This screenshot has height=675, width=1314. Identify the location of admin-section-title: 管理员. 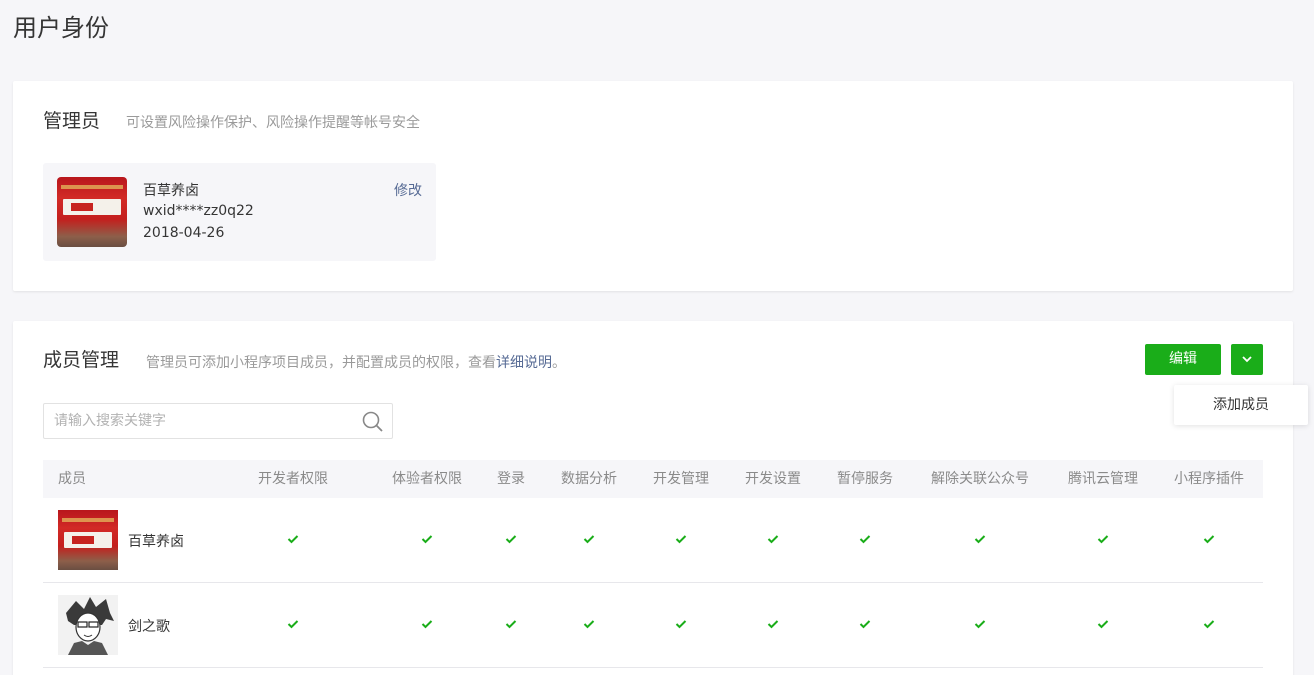
(72, 121).